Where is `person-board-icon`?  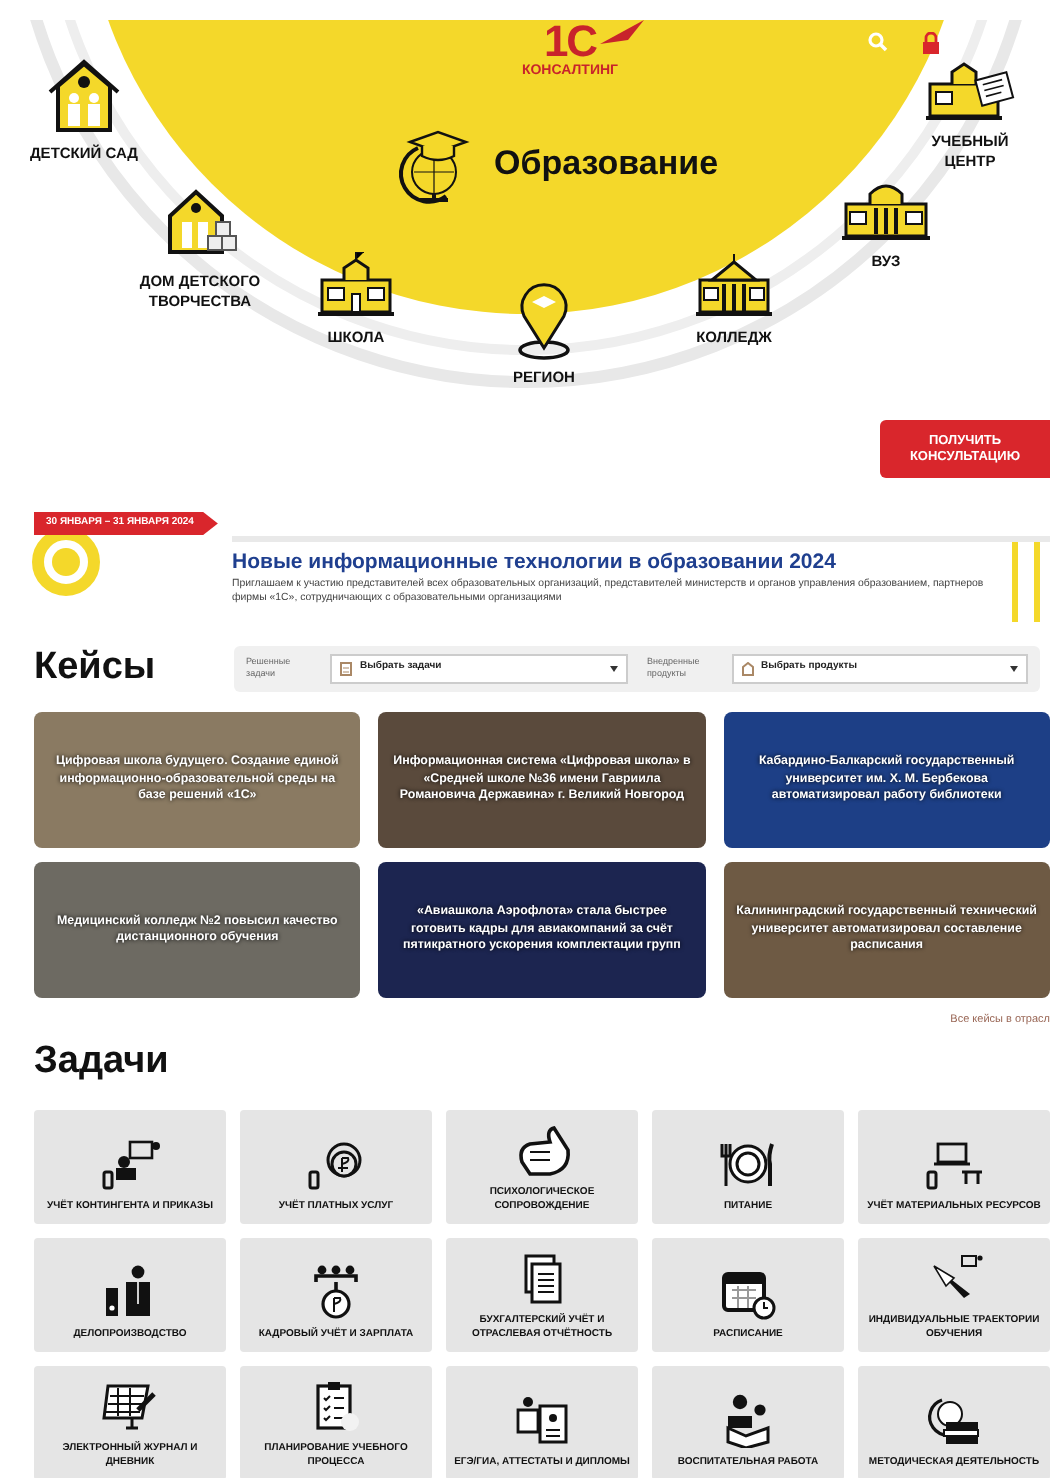
person-board-icon is located at coordinates (130, 1164).